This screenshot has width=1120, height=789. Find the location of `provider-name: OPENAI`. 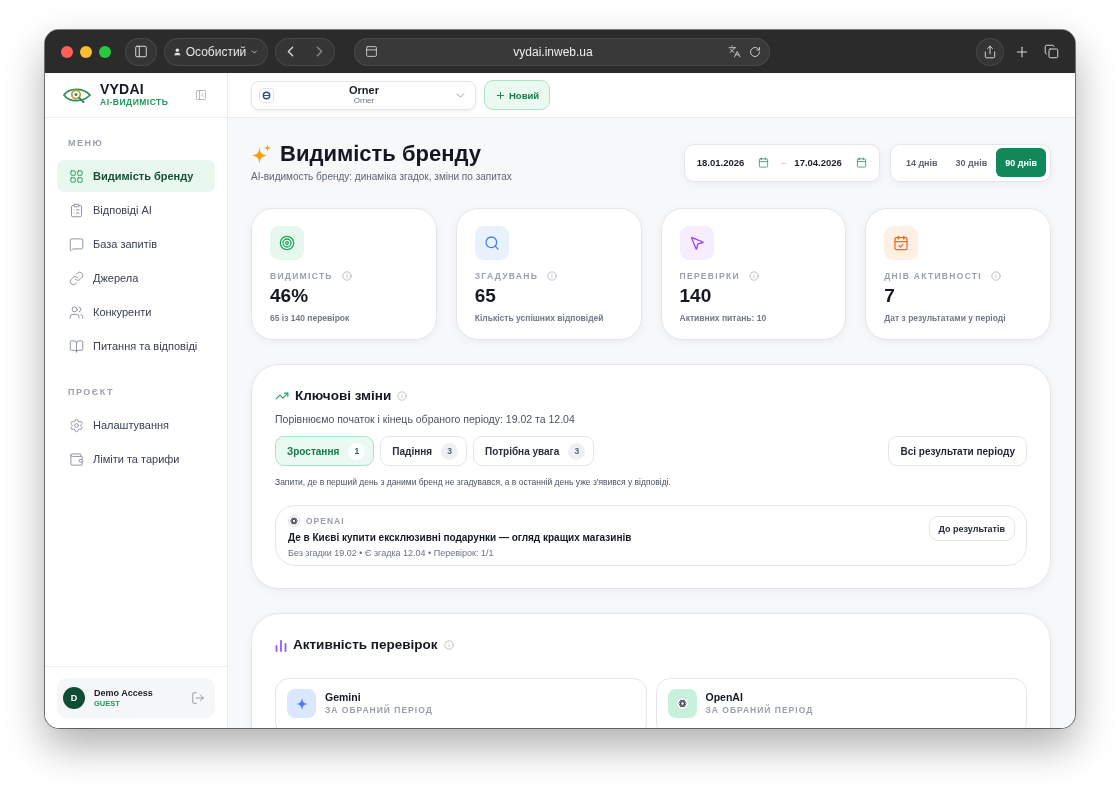

provider-name: OPENAI is located at coordinates (325, 520).